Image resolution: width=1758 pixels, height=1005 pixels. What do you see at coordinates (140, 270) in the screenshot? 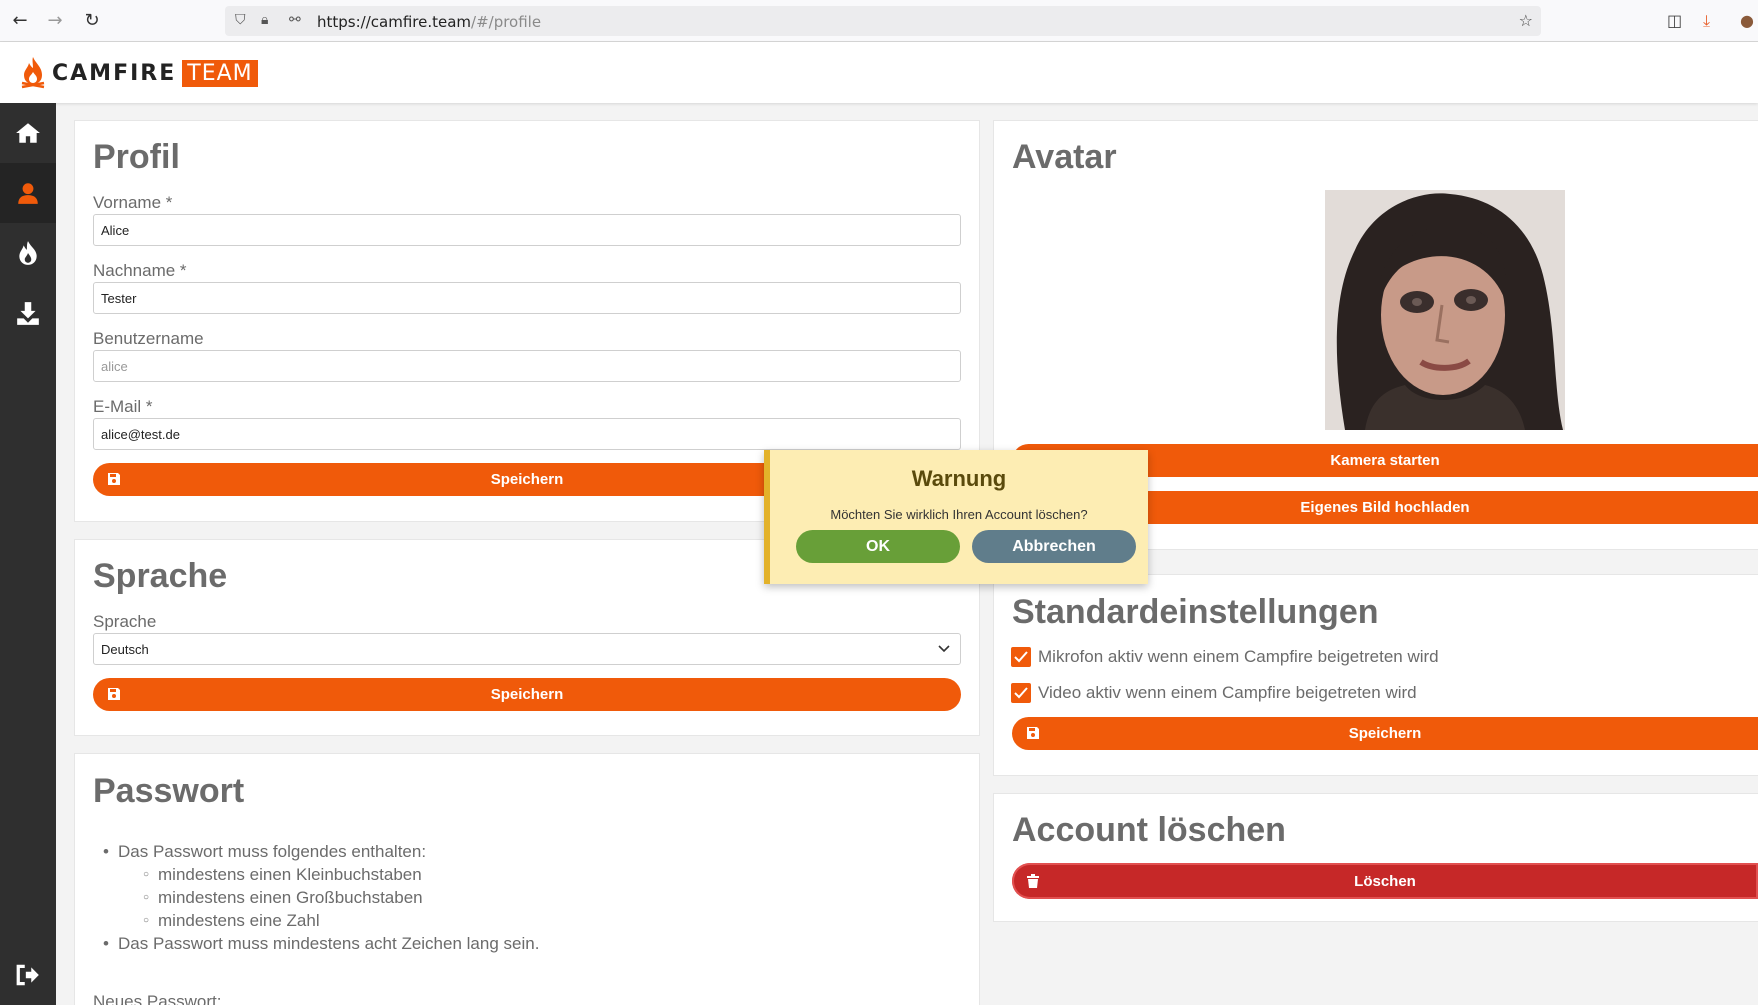
I see `lastname-label: Nachname *` at bounding box center [140, 270].